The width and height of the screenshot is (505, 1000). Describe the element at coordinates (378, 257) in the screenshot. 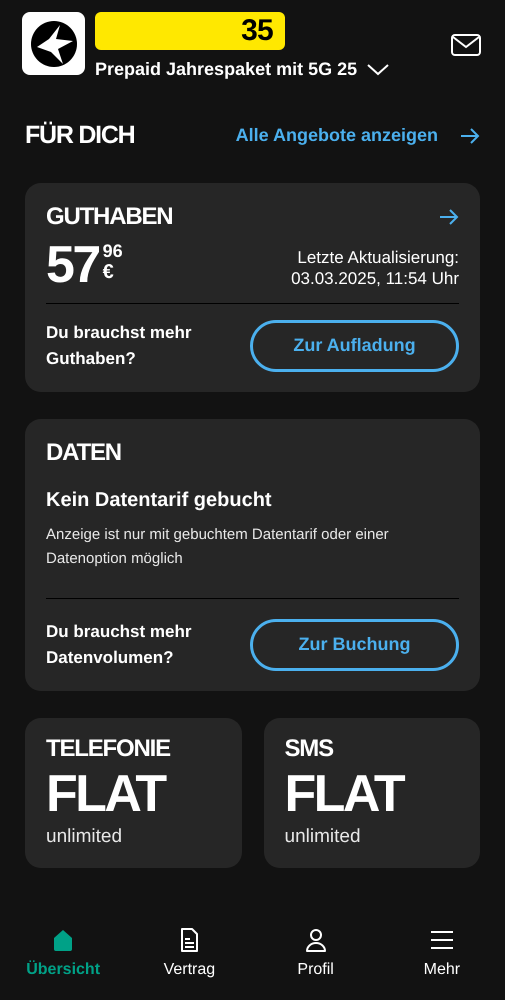

I see `update-label: Letzte Aktualisierung:` at that location.